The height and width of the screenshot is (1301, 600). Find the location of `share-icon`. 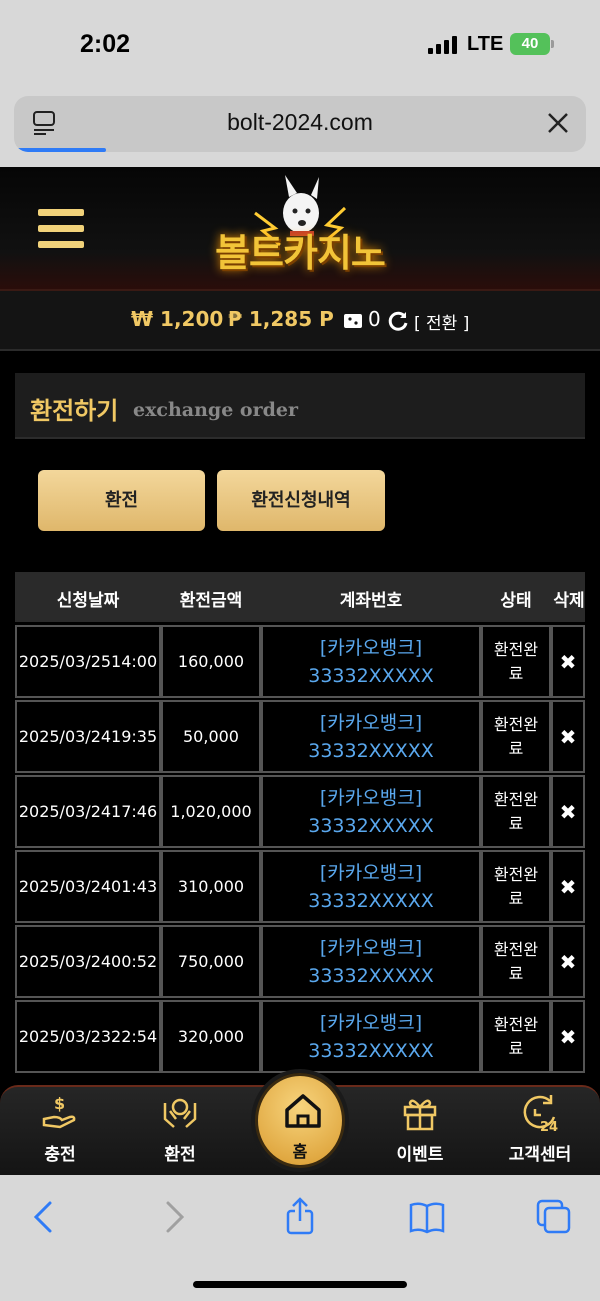

share-icon is located at coordinates (300, 1217).